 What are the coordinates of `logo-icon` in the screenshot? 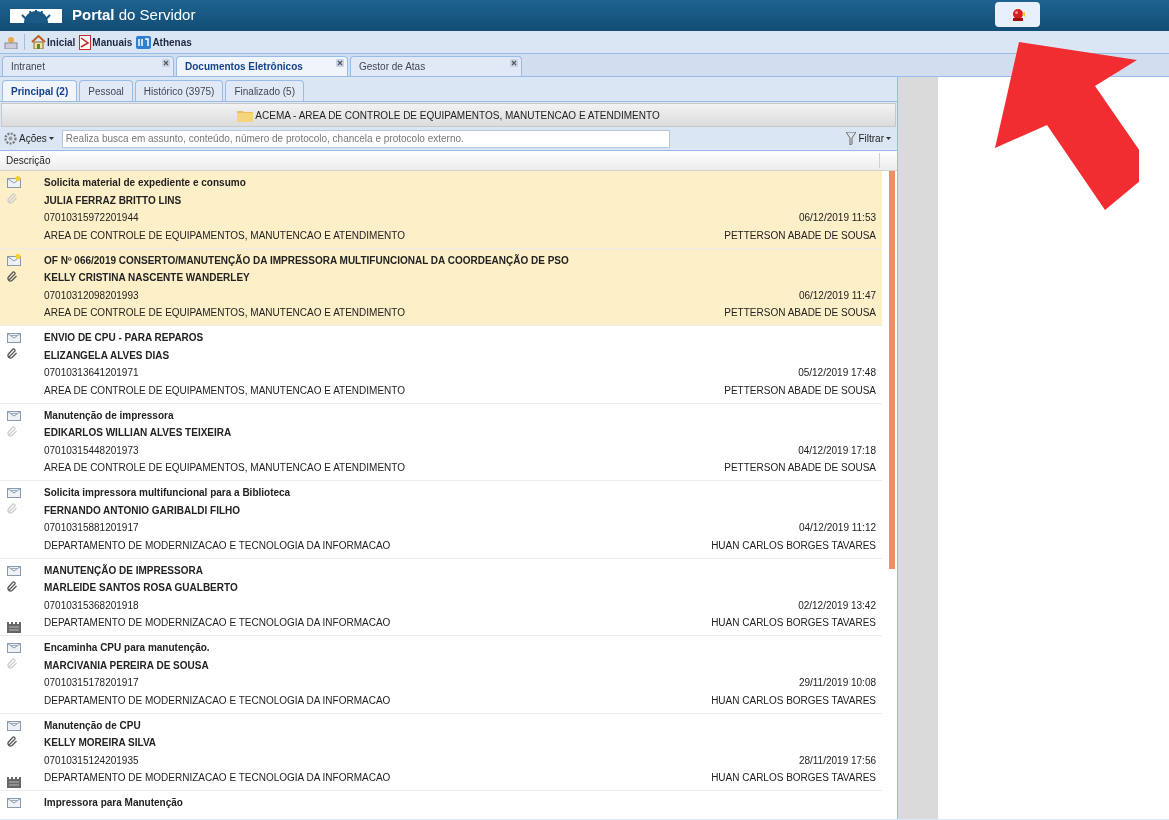 It's located at (36, 15).